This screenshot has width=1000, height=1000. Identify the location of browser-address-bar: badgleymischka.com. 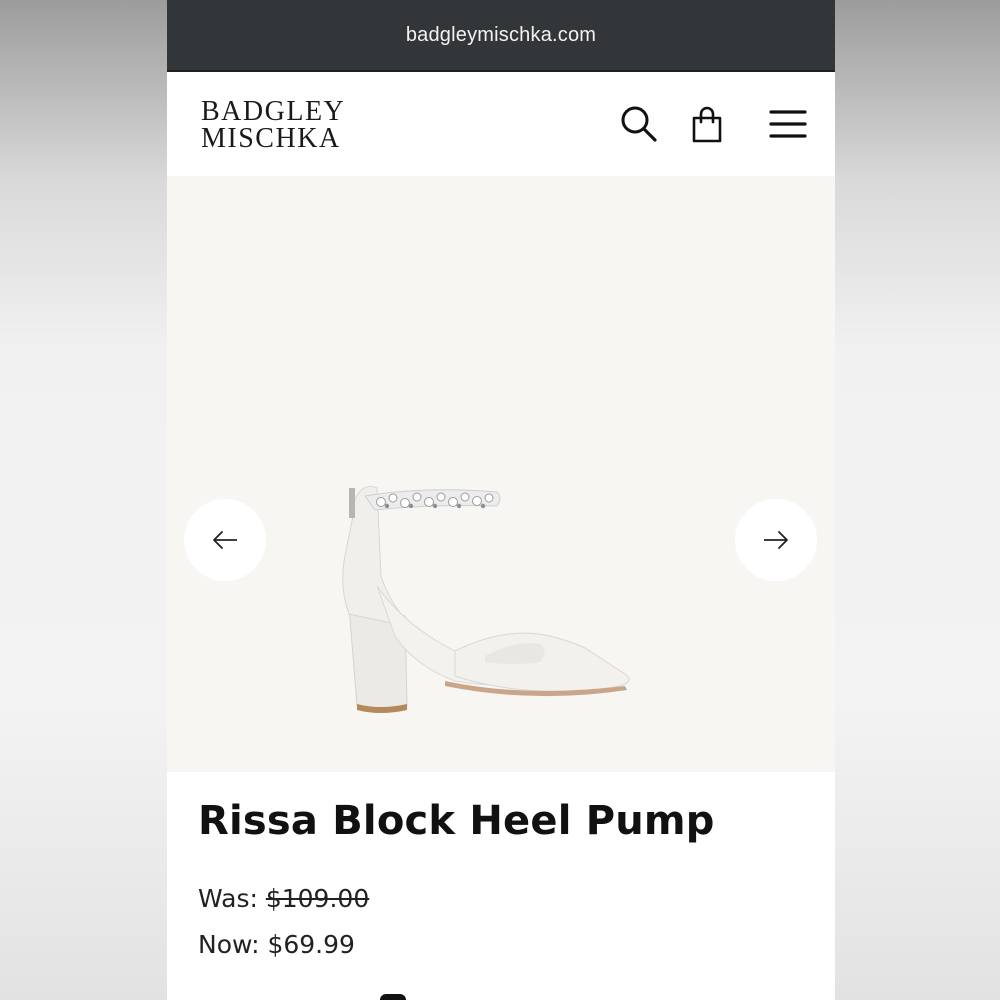
(501, 36).